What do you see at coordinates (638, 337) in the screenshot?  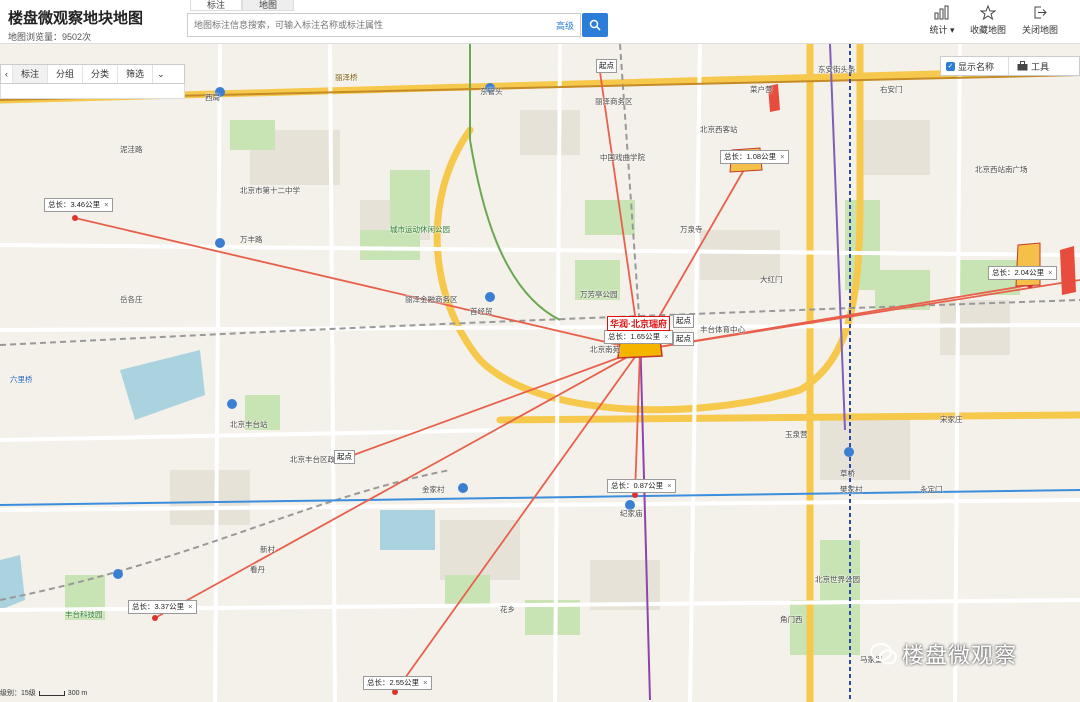 I see `distance-callout: 总长：1.65公里 ×` at bounding box center [638, 337].